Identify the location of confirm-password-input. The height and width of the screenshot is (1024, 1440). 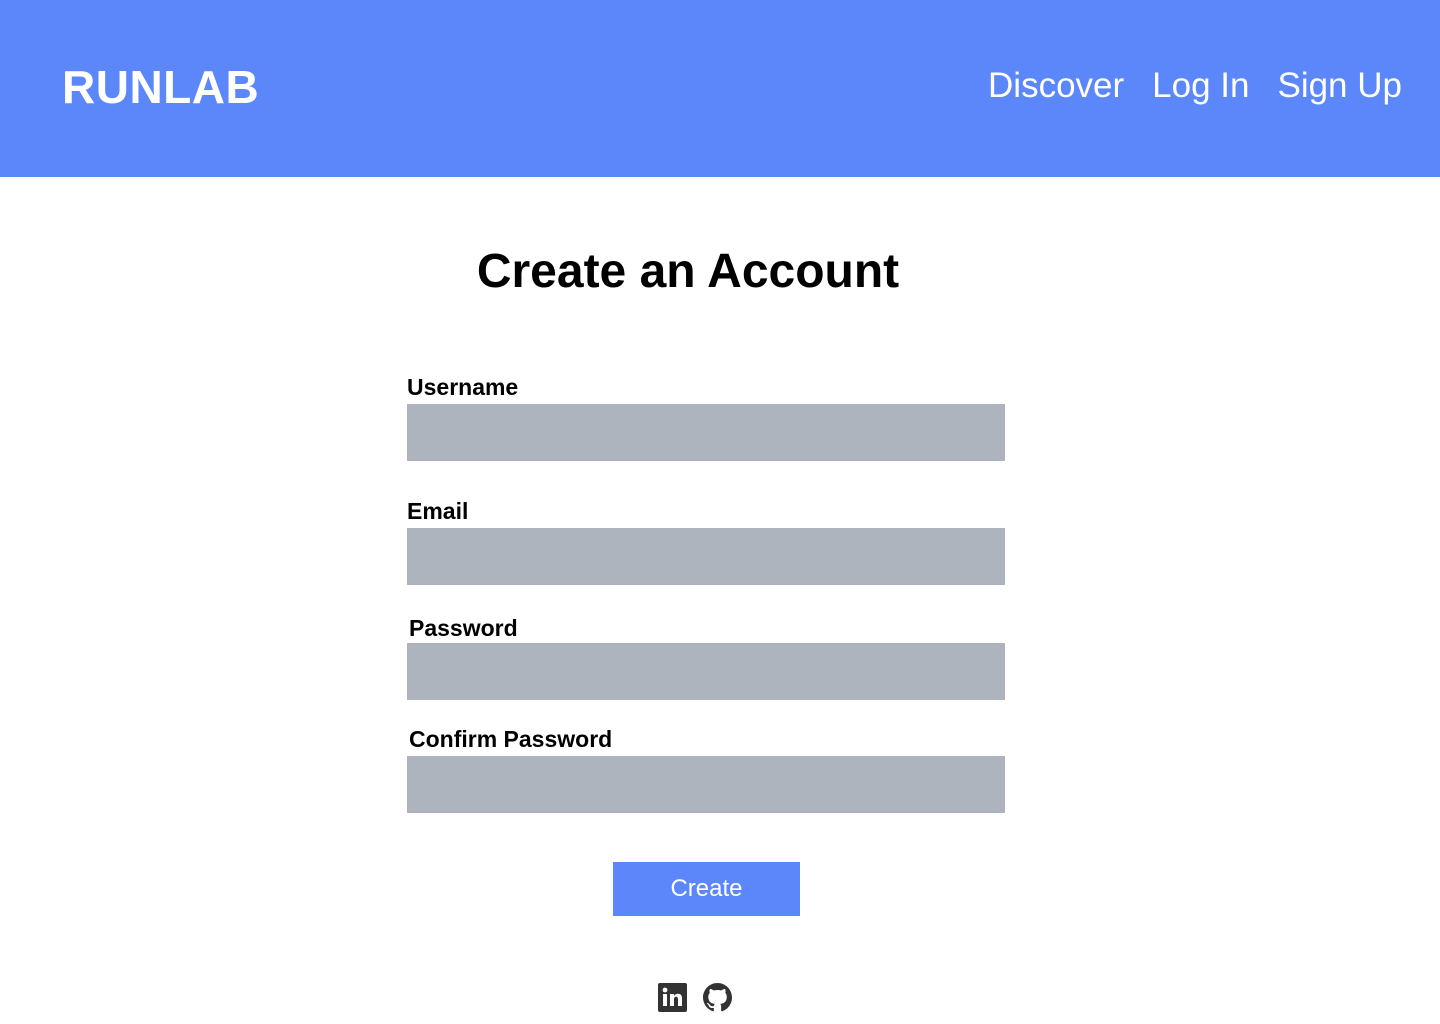
(706, 784).